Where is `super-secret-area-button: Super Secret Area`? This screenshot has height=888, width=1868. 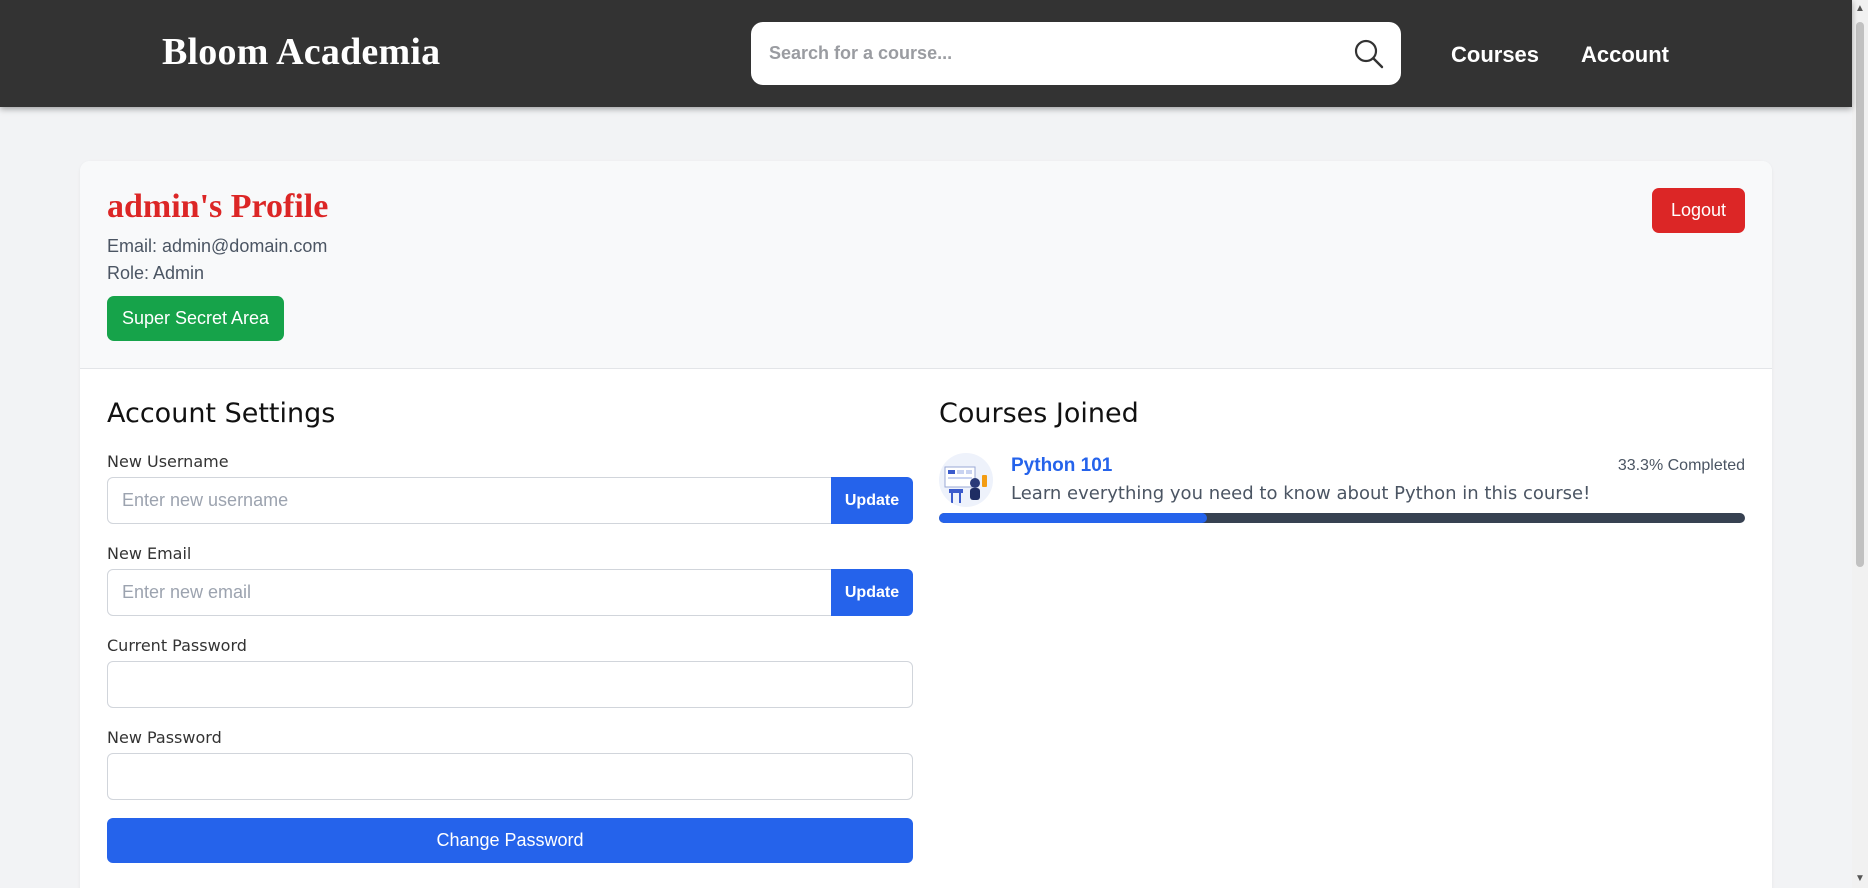 super-secret-area-button: Super Secret Area is located at coordinates (195, 318).